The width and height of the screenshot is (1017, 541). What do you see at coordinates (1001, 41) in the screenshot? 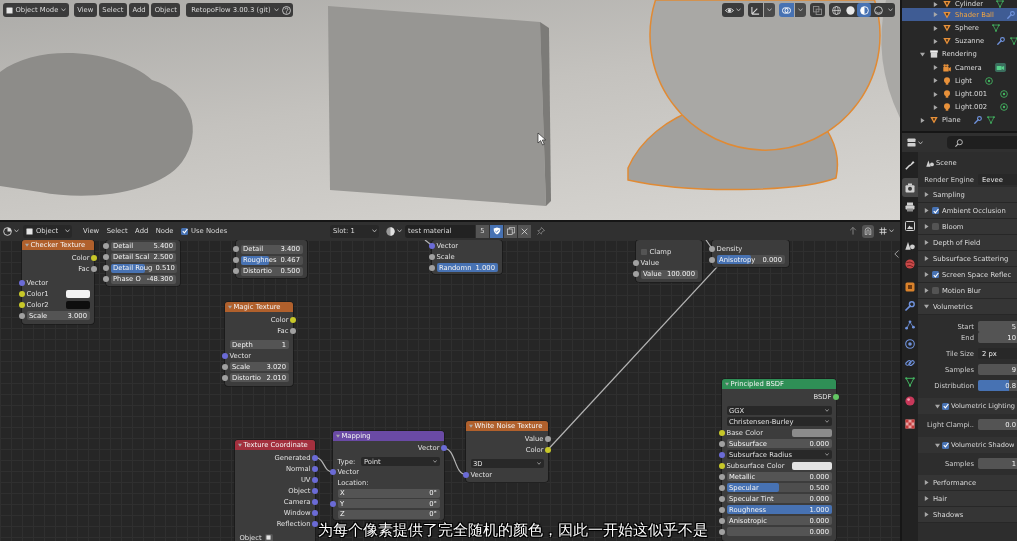
I see `wrench-icon` at bounding box center [1001, 41].